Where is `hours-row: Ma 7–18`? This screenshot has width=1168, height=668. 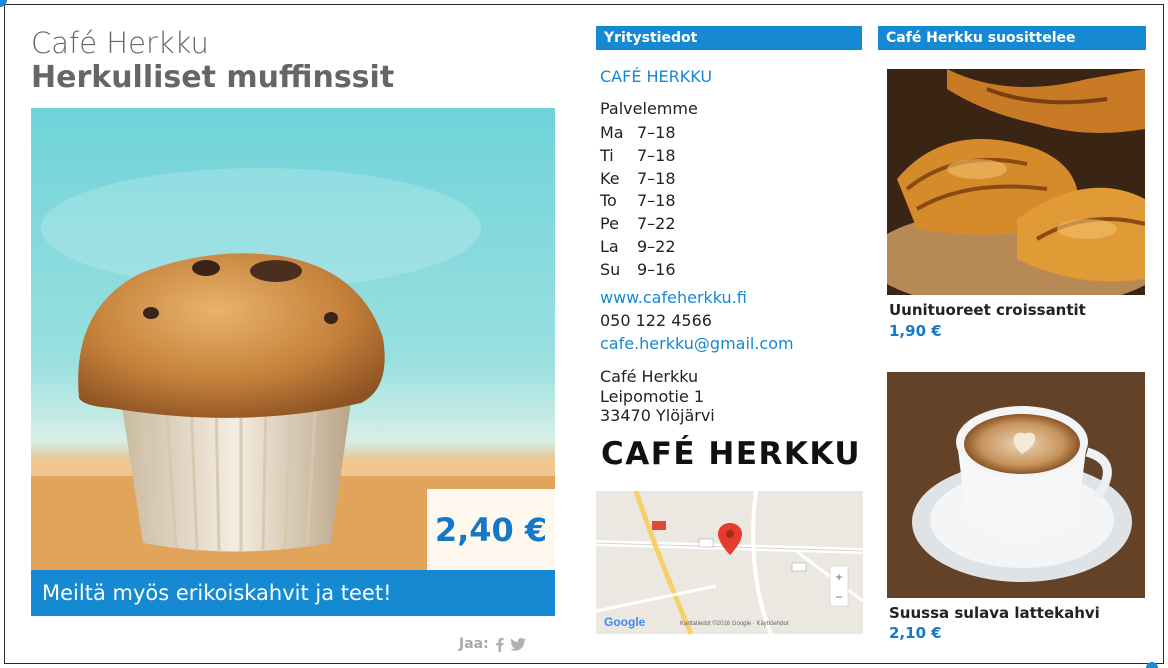 hours-row: Ma 7–18 is located at coordinates (638, 133).